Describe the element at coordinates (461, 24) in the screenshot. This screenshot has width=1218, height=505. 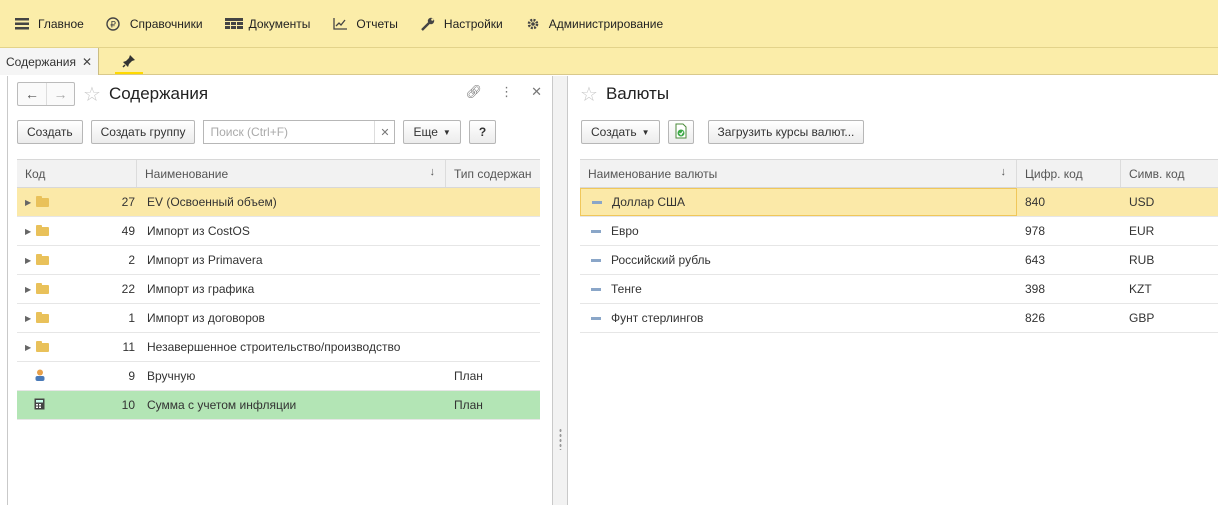
I see `menu-item-settings: Настройки` at that location.